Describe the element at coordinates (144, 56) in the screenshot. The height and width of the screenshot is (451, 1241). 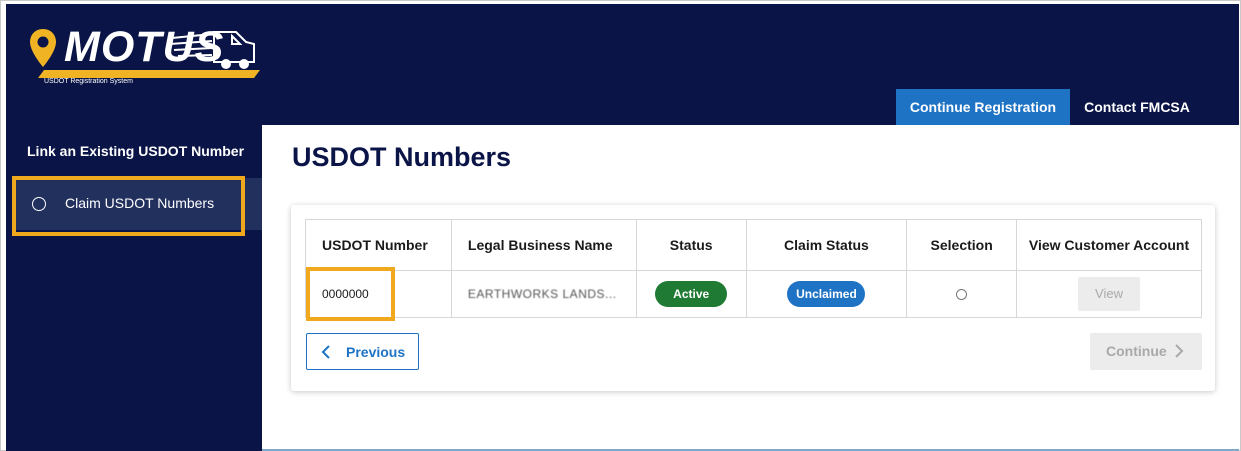
I see `motus-logo: MOTUS USDOT Registration System` at that location.